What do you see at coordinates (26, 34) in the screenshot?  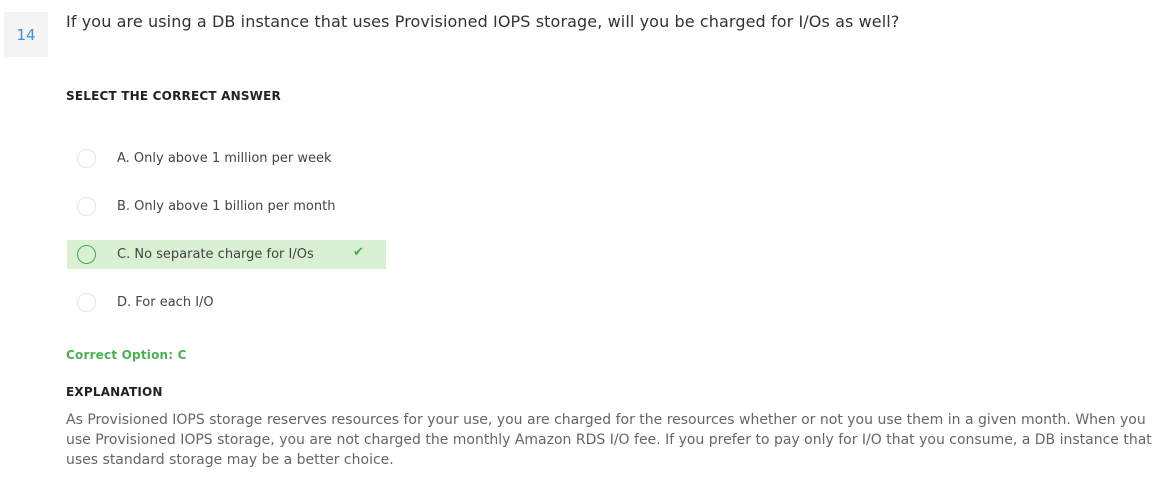 I see `question-number: 14` at bounding box center [26, 34].